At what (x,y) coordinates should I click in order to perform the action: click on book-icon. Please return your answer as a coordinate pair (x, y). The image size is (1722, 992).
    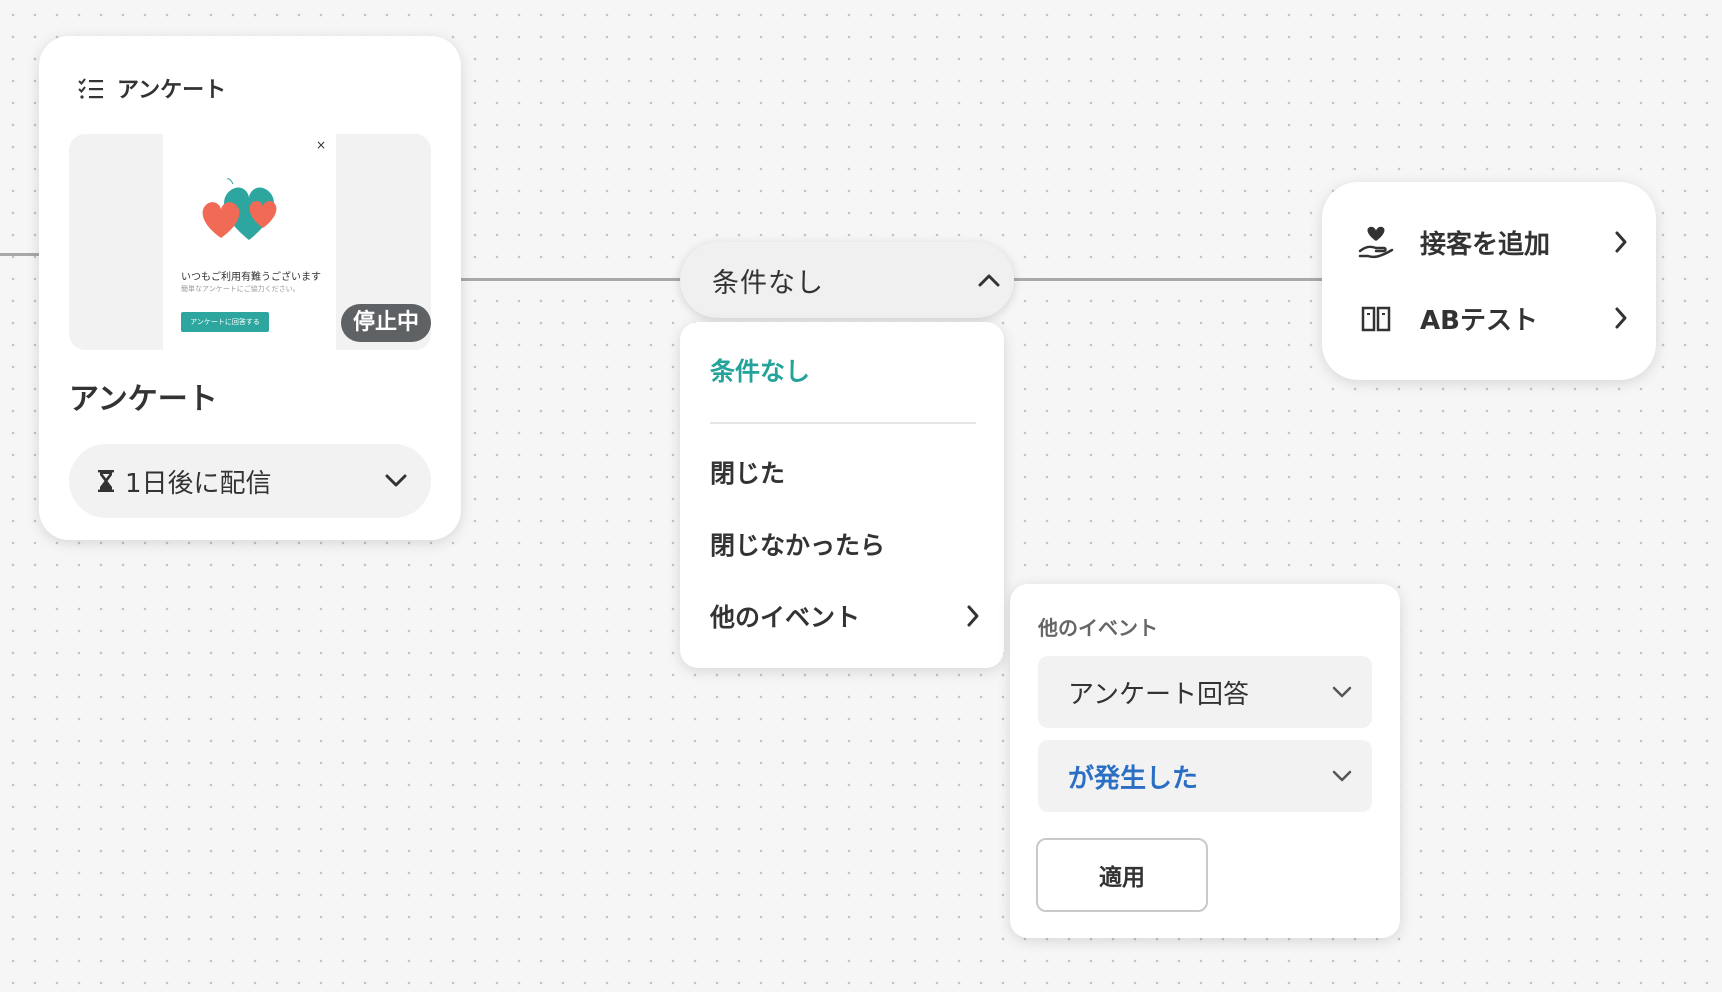
    Looking at the image, I should click on (1376, 318).